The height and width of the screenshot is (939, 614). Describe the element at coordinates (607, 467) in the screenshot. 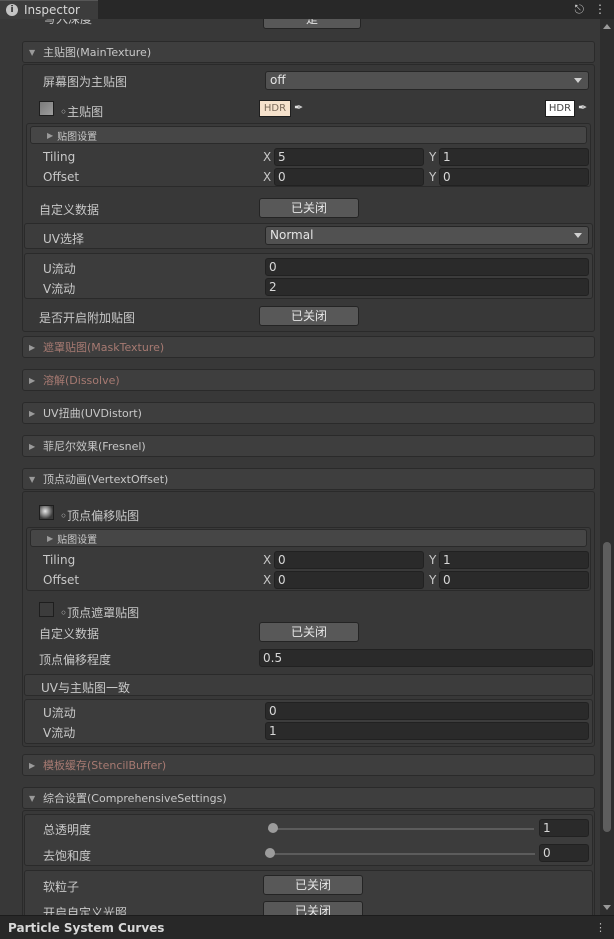

I see `vertical-scrollbar` at that location.